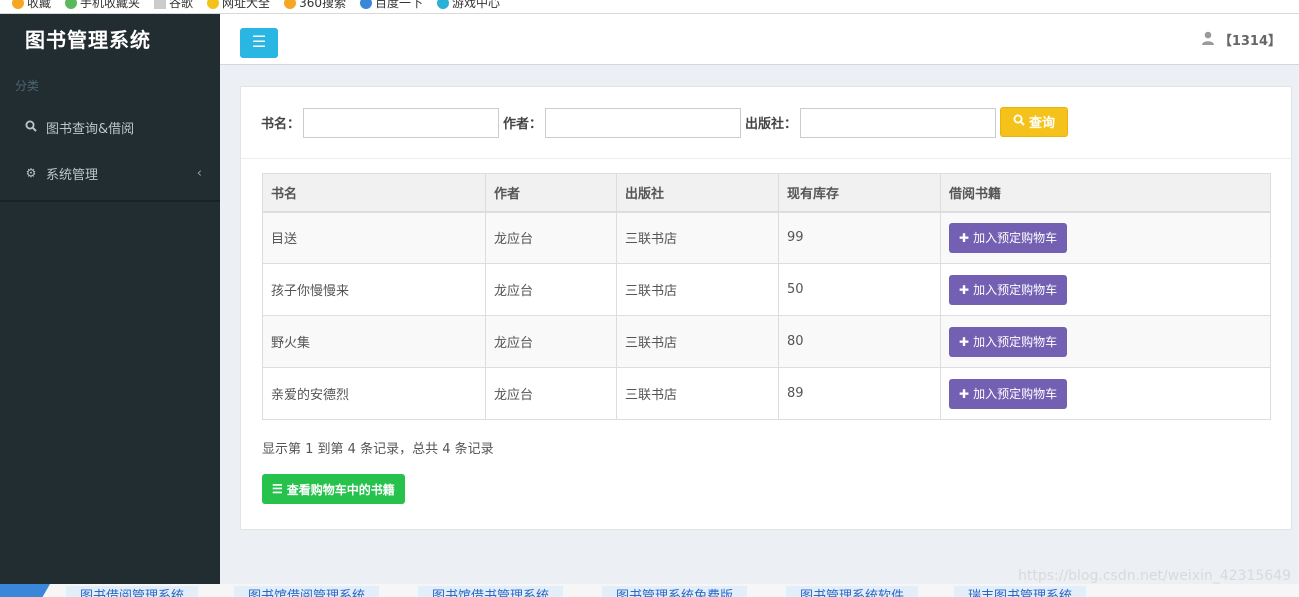 The height and width of the screenshot is (597, 1299). What do you see at coordinates (643, 122) in the screenshot?
I see `author-input` at bounding box center [643, 122].